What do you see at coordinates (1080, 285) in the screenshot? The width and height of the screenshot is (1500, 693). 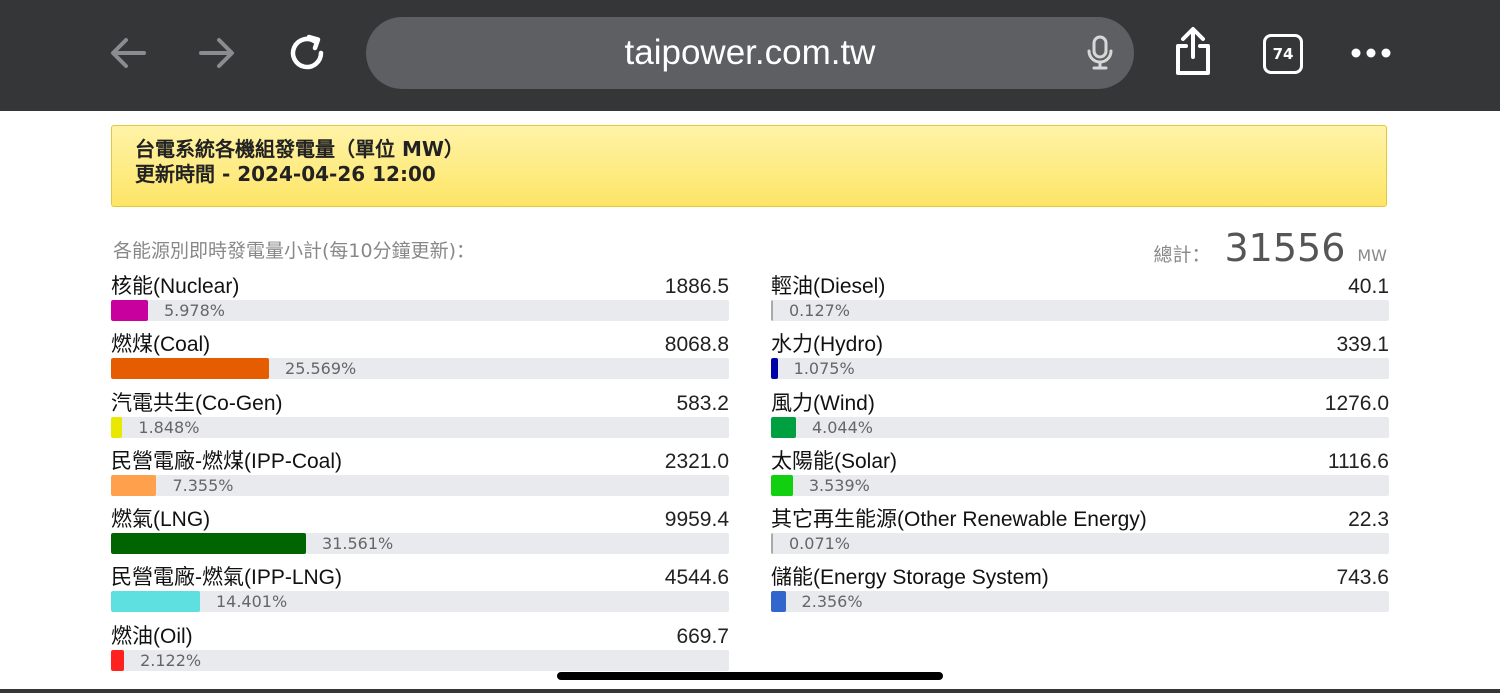 I see `energy-item-header: 輕油(Diesel) 40.1` at bounding box center [1080, 285].